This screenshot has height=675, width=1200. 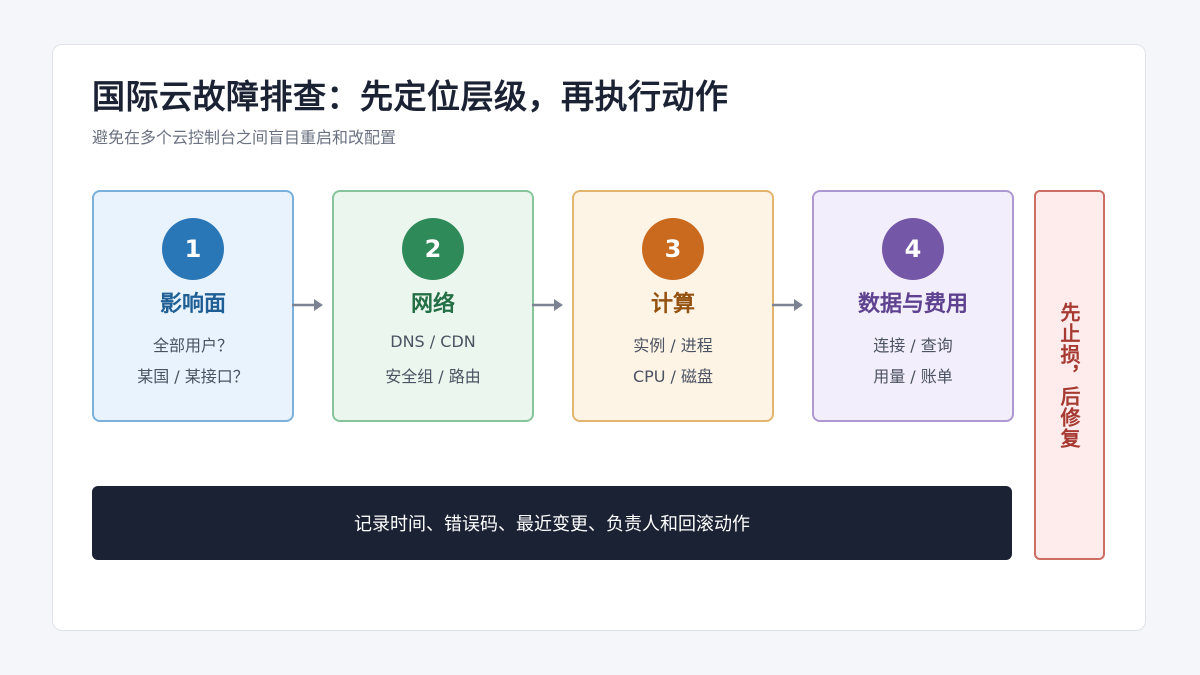 I want to click on step-title: 计算, so click(x=672, y=304).